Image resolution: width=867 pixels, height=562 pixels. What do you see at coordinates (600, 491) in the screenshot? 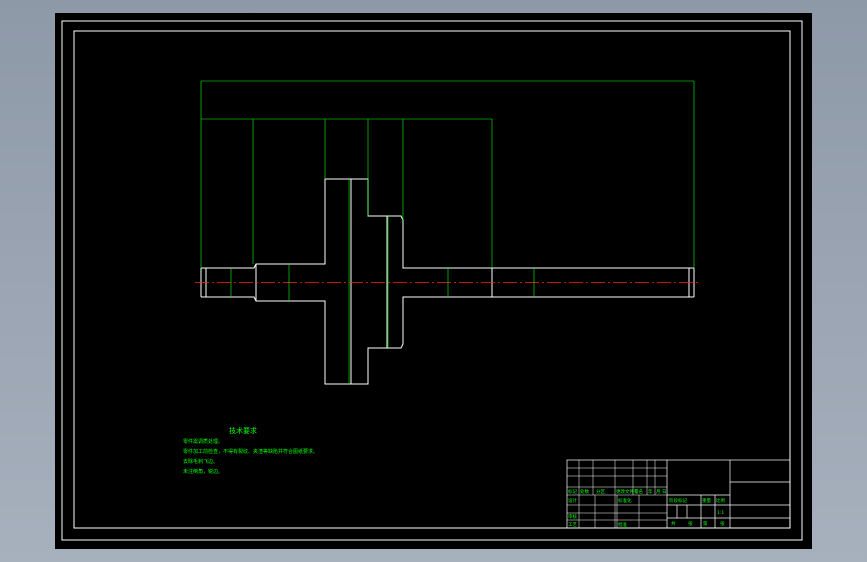
I see `tb-label-zone: 分区` at bounding box center [600, 491].